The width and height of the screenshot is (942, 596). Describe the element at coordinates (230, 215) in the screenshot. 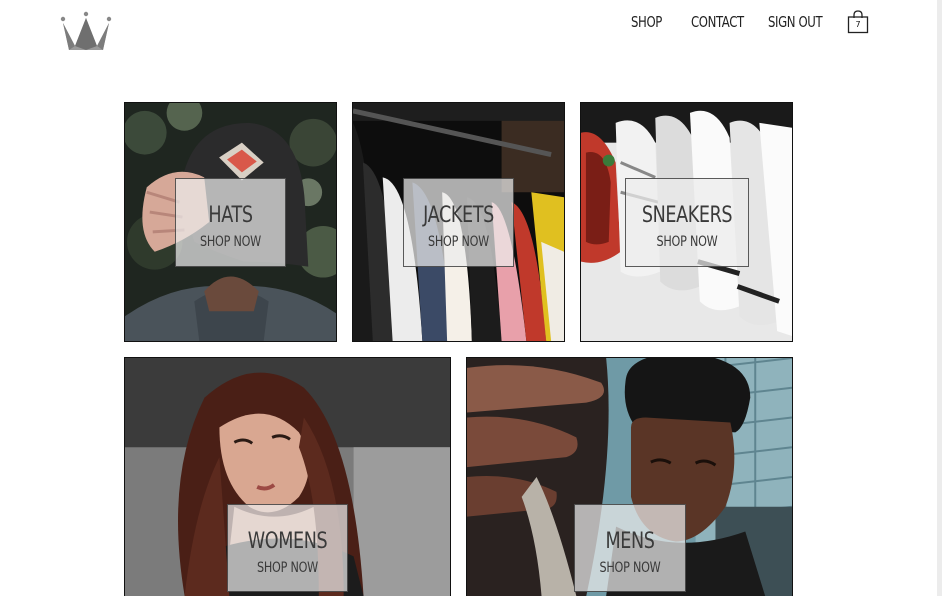

I see `hats-title: HATS` at that location.